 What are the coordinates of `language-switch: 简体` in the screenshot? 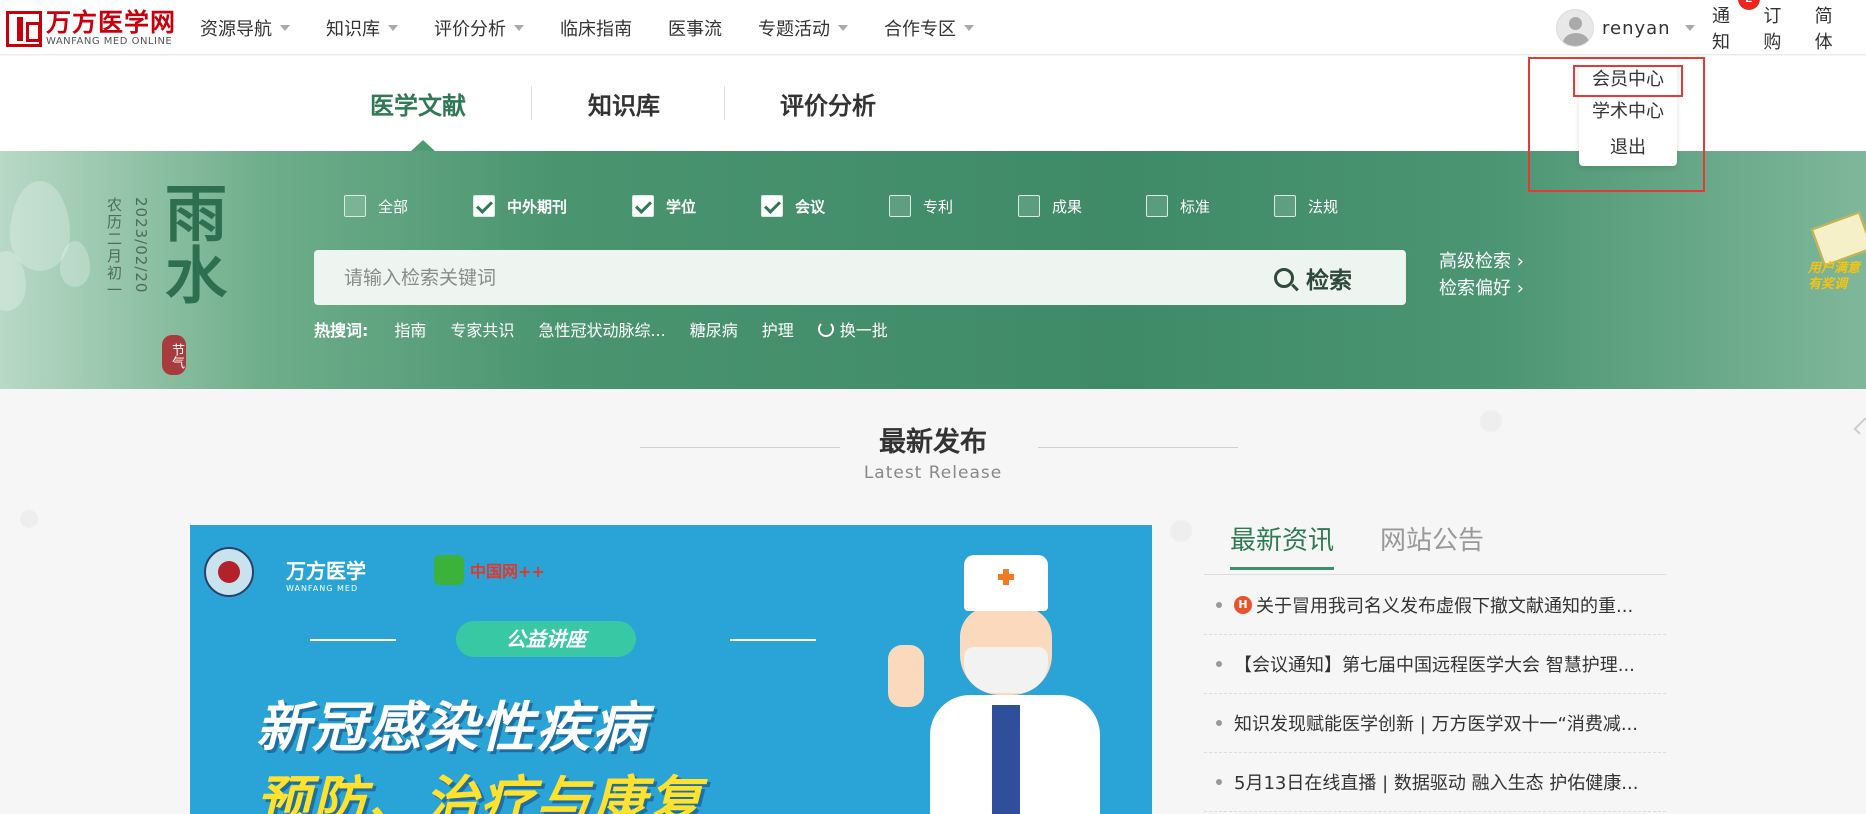 It's located at (1831, 28).